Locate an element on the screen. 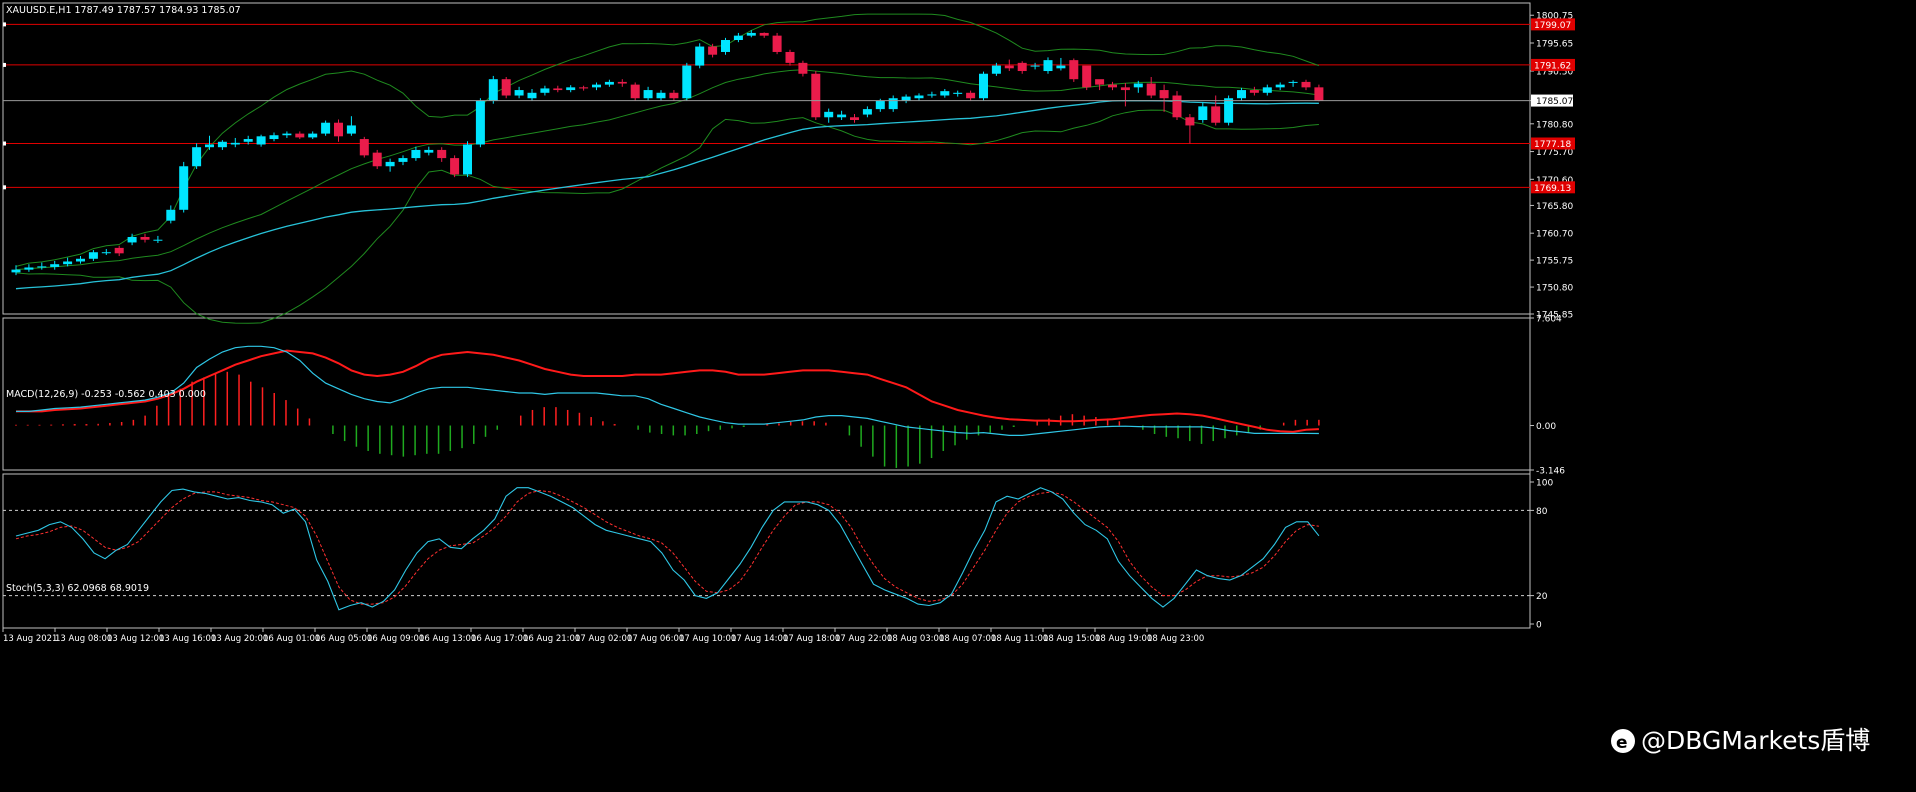 This screenshot has height=792, width=1916. time-tick-label-13: 17 Aug 10:00 is located at coordinates (707, 639).